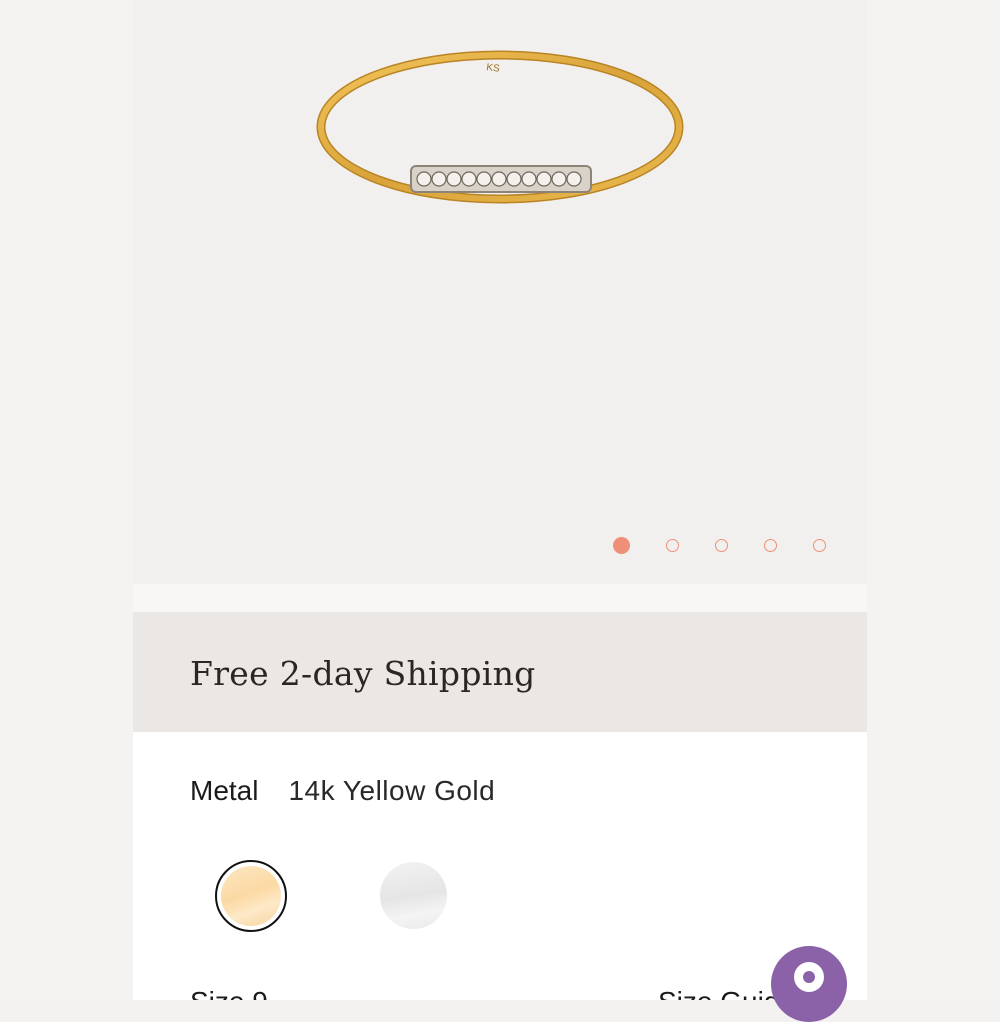 The image size is (1000, 1022). Describe the element at coordinates (363, 673) in the screenshot. I see `shipping-text: Free 2-day Shipping` at that location.